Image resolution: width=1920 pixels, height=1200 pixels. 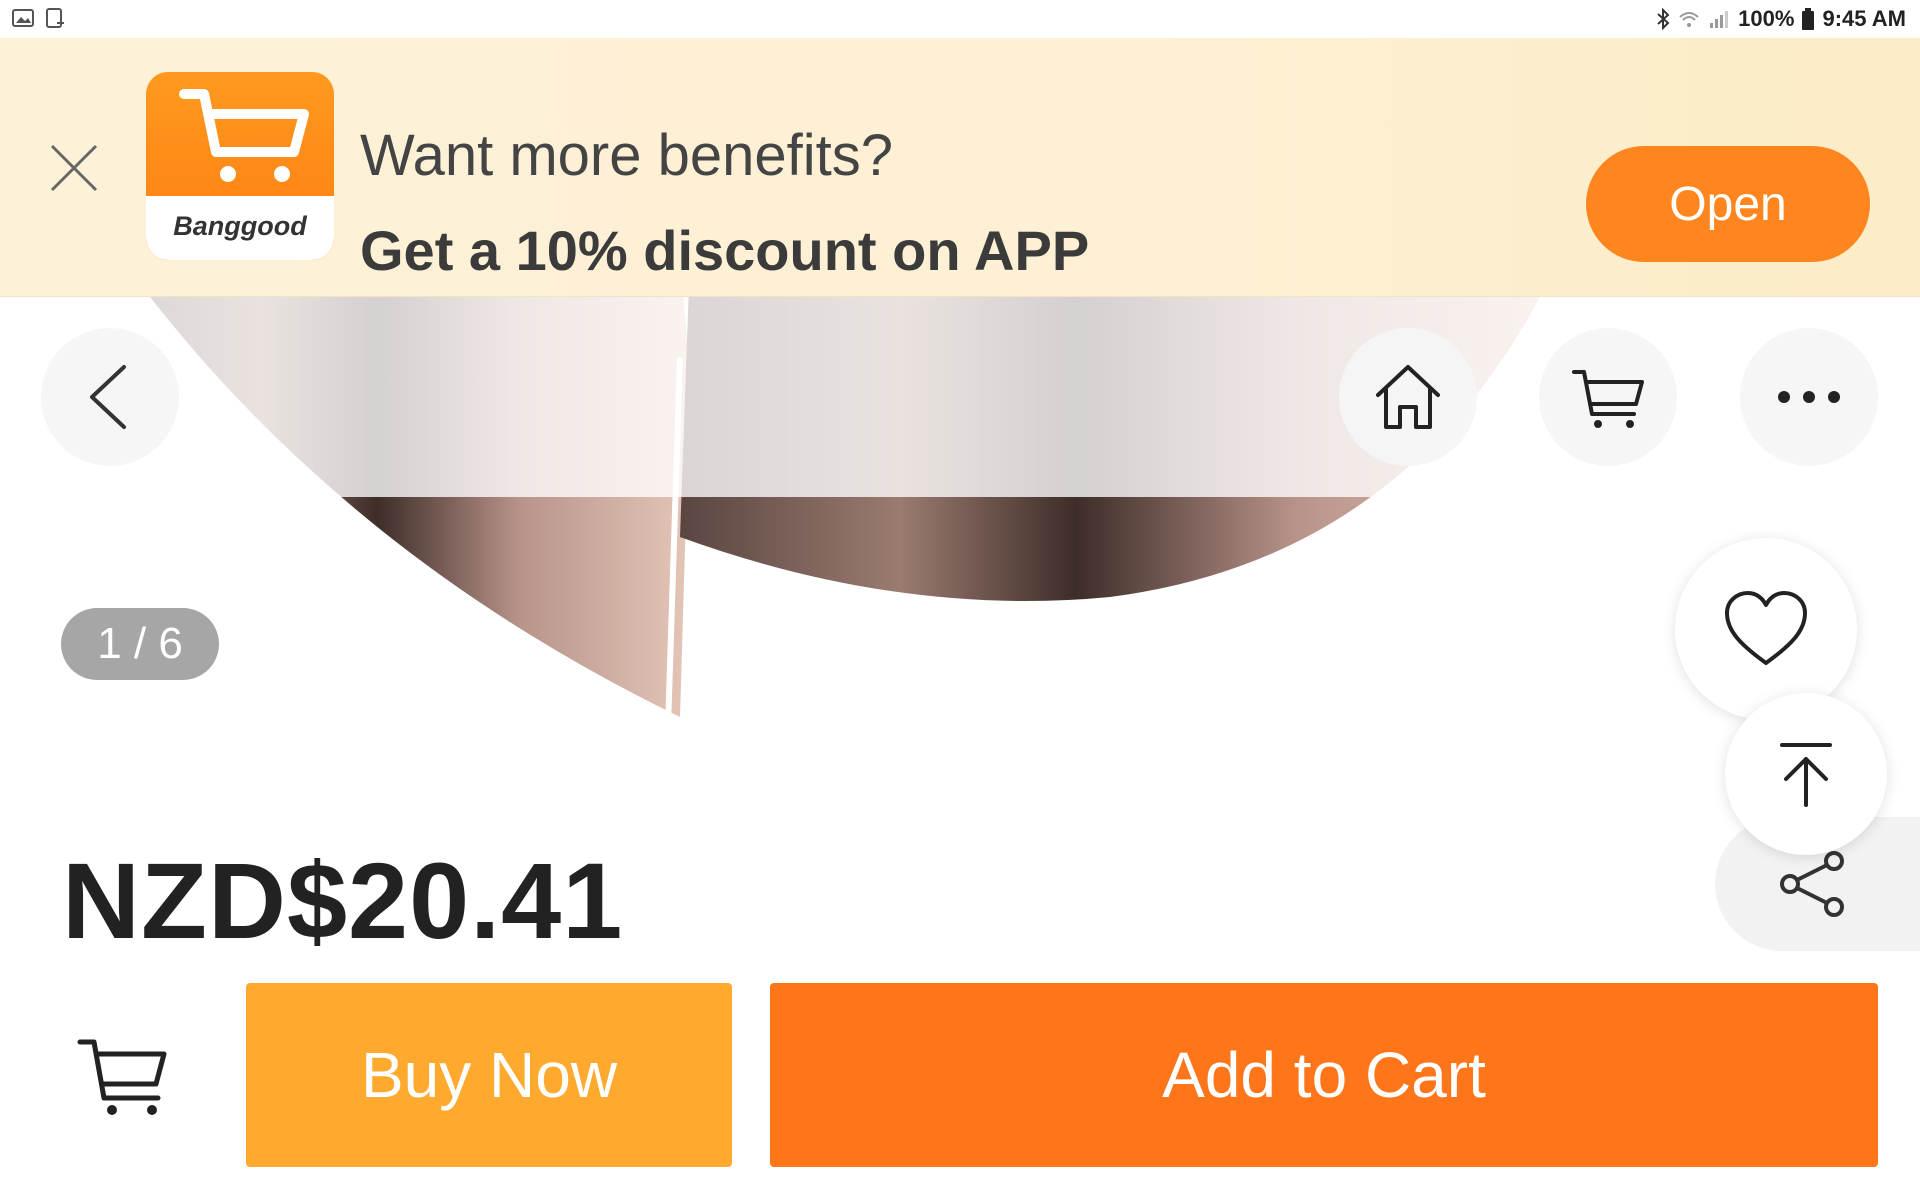 What do you see at coordinates (1811, 884) in the screenshot?
I see `share-icon` at bounding box center [1811, 884].